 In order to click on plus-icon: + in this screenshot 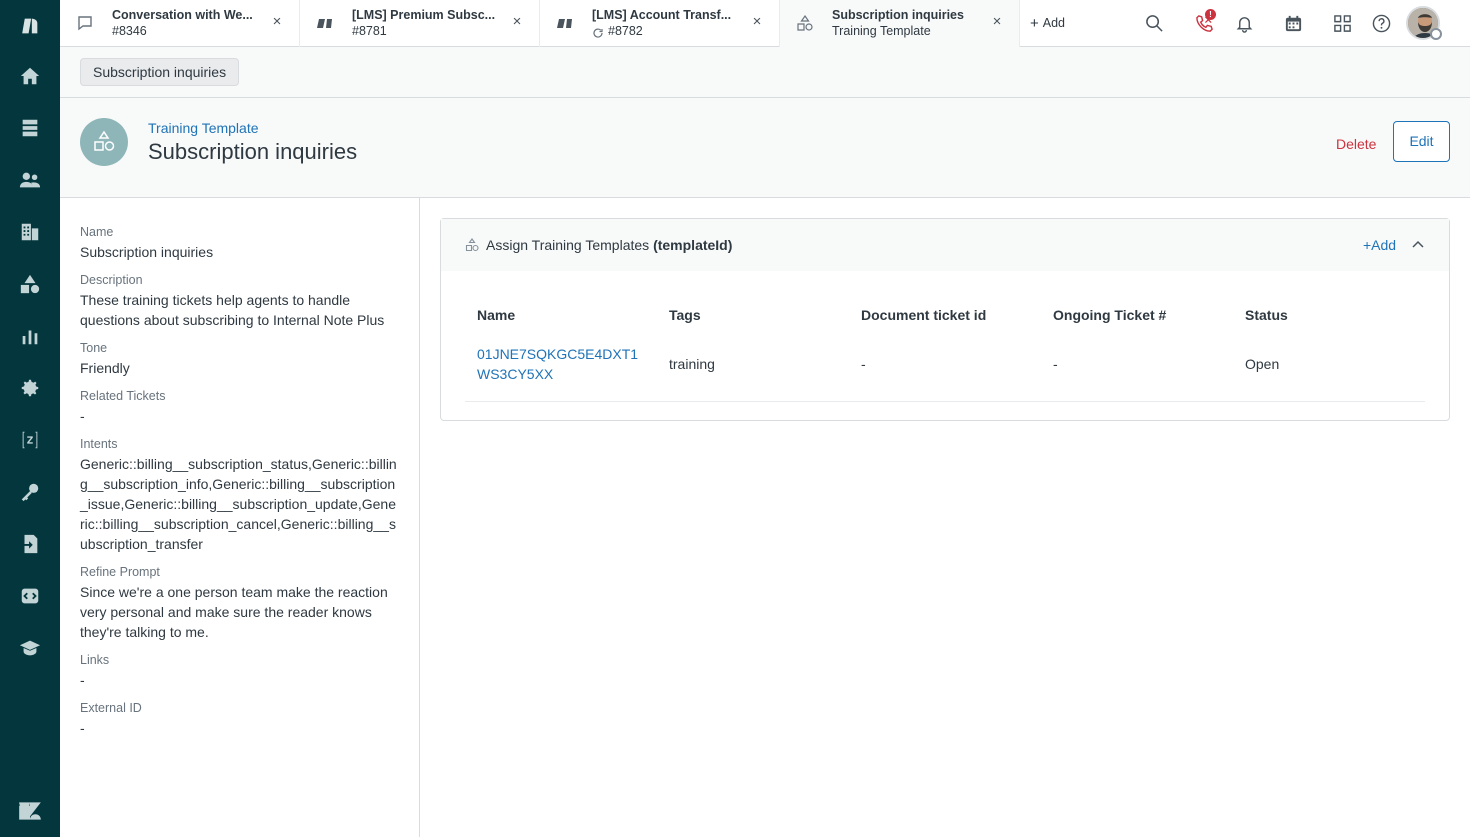, I will do `click(1034, 23)`.